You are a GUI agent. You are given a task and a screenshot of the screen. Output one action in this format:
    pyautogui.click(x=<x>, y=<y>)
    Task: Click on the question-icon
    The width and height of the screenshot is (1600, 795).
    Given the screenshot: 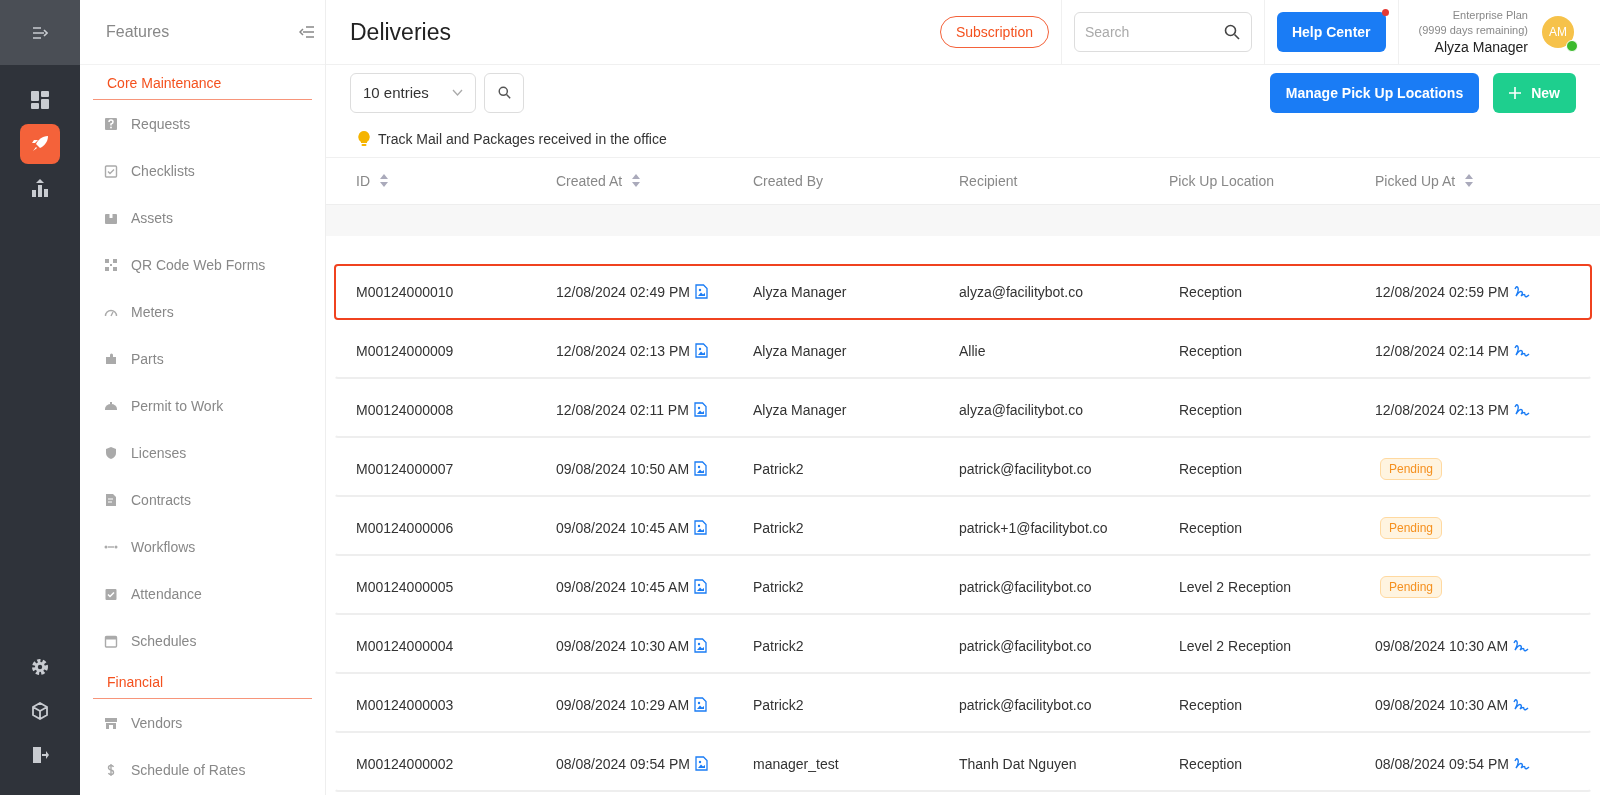 What is the action you would take?
    pyautogui.click(x=111, y=123)
    